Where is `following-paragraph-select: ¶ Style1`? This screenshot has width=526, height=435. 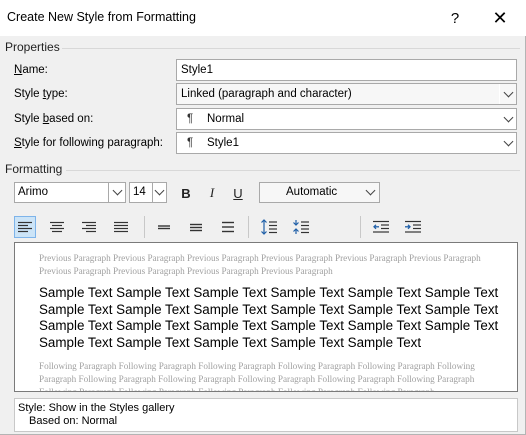 following-paragraph-select: ¶ Style1 is located at coordinates (346, 143).